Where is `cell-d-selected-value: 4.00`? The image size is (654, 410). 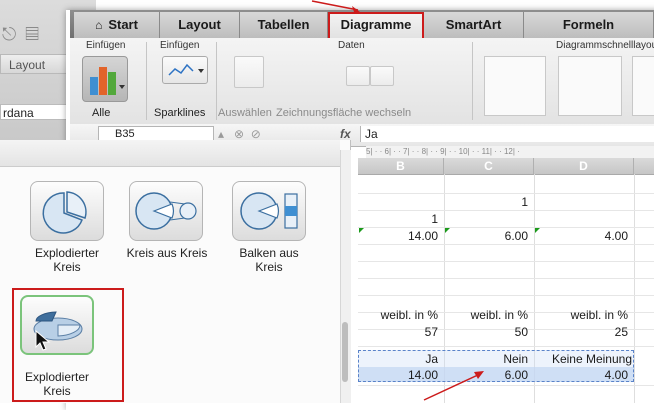
cell-d-selected-value: 4.00 is located at coordinates (584, 375).